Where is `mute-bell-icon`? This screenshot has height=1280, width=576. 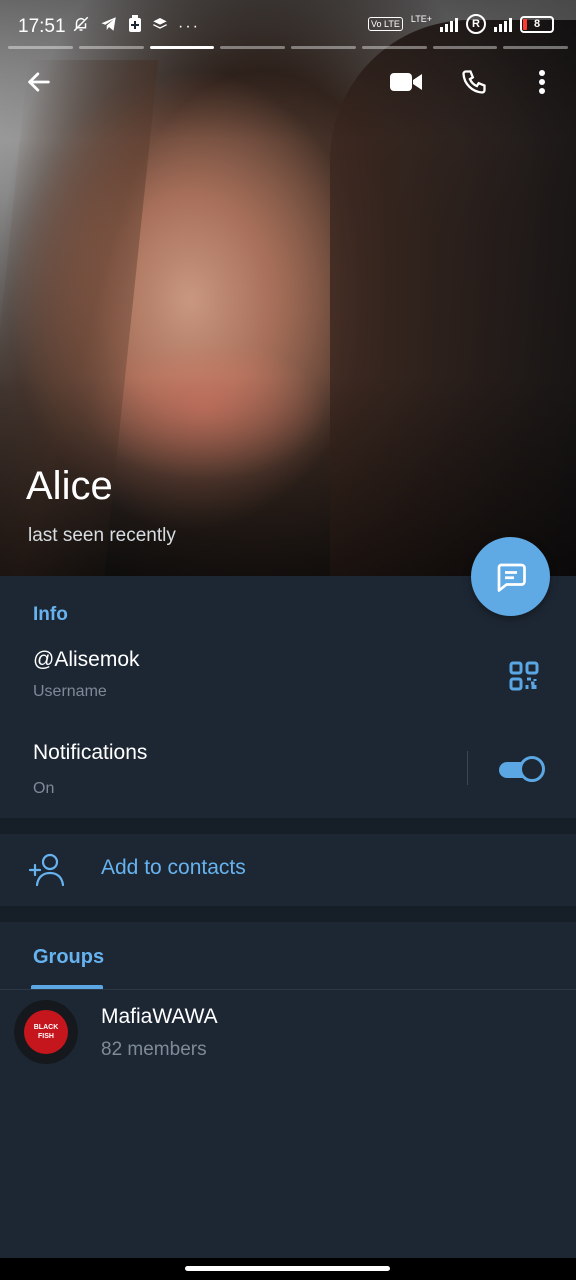 mute-bell-icon is located at coordinates (81, 26).